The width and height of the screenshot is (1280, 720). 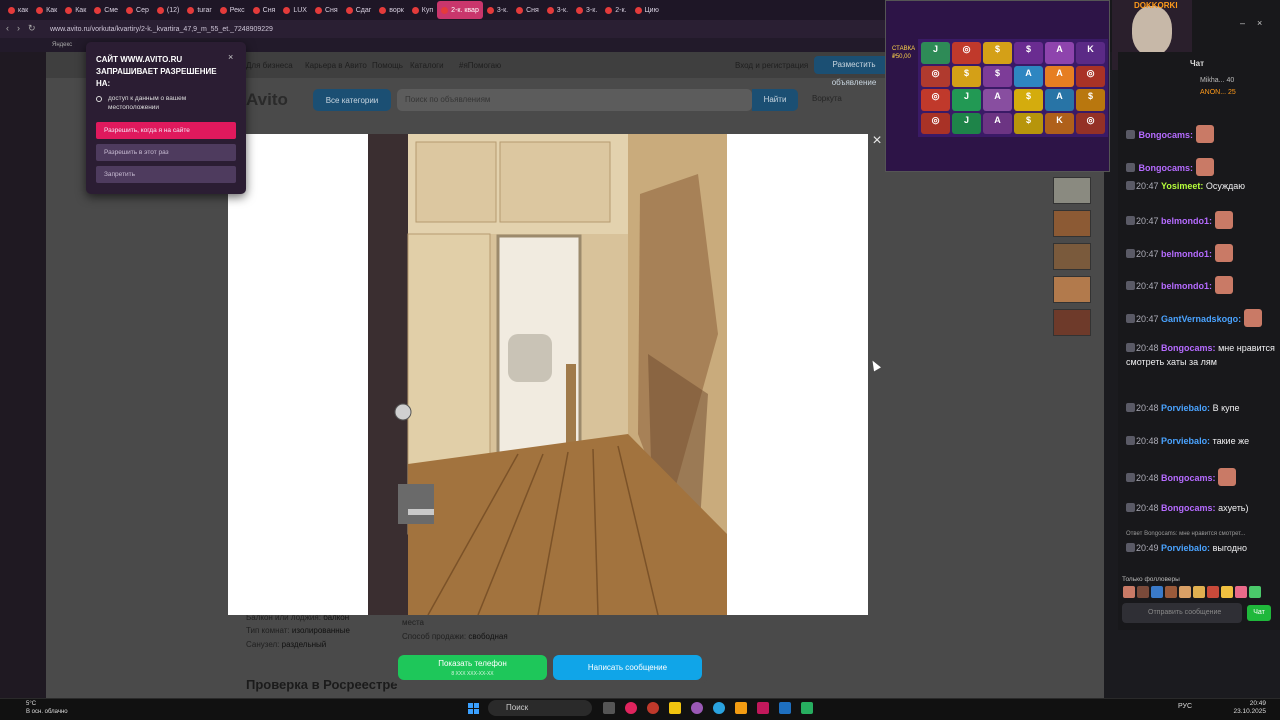 What do you see at coordinates (199, 10) in the screenshot?
I see `browser-tab: turar` at bounding box center [199, 10].